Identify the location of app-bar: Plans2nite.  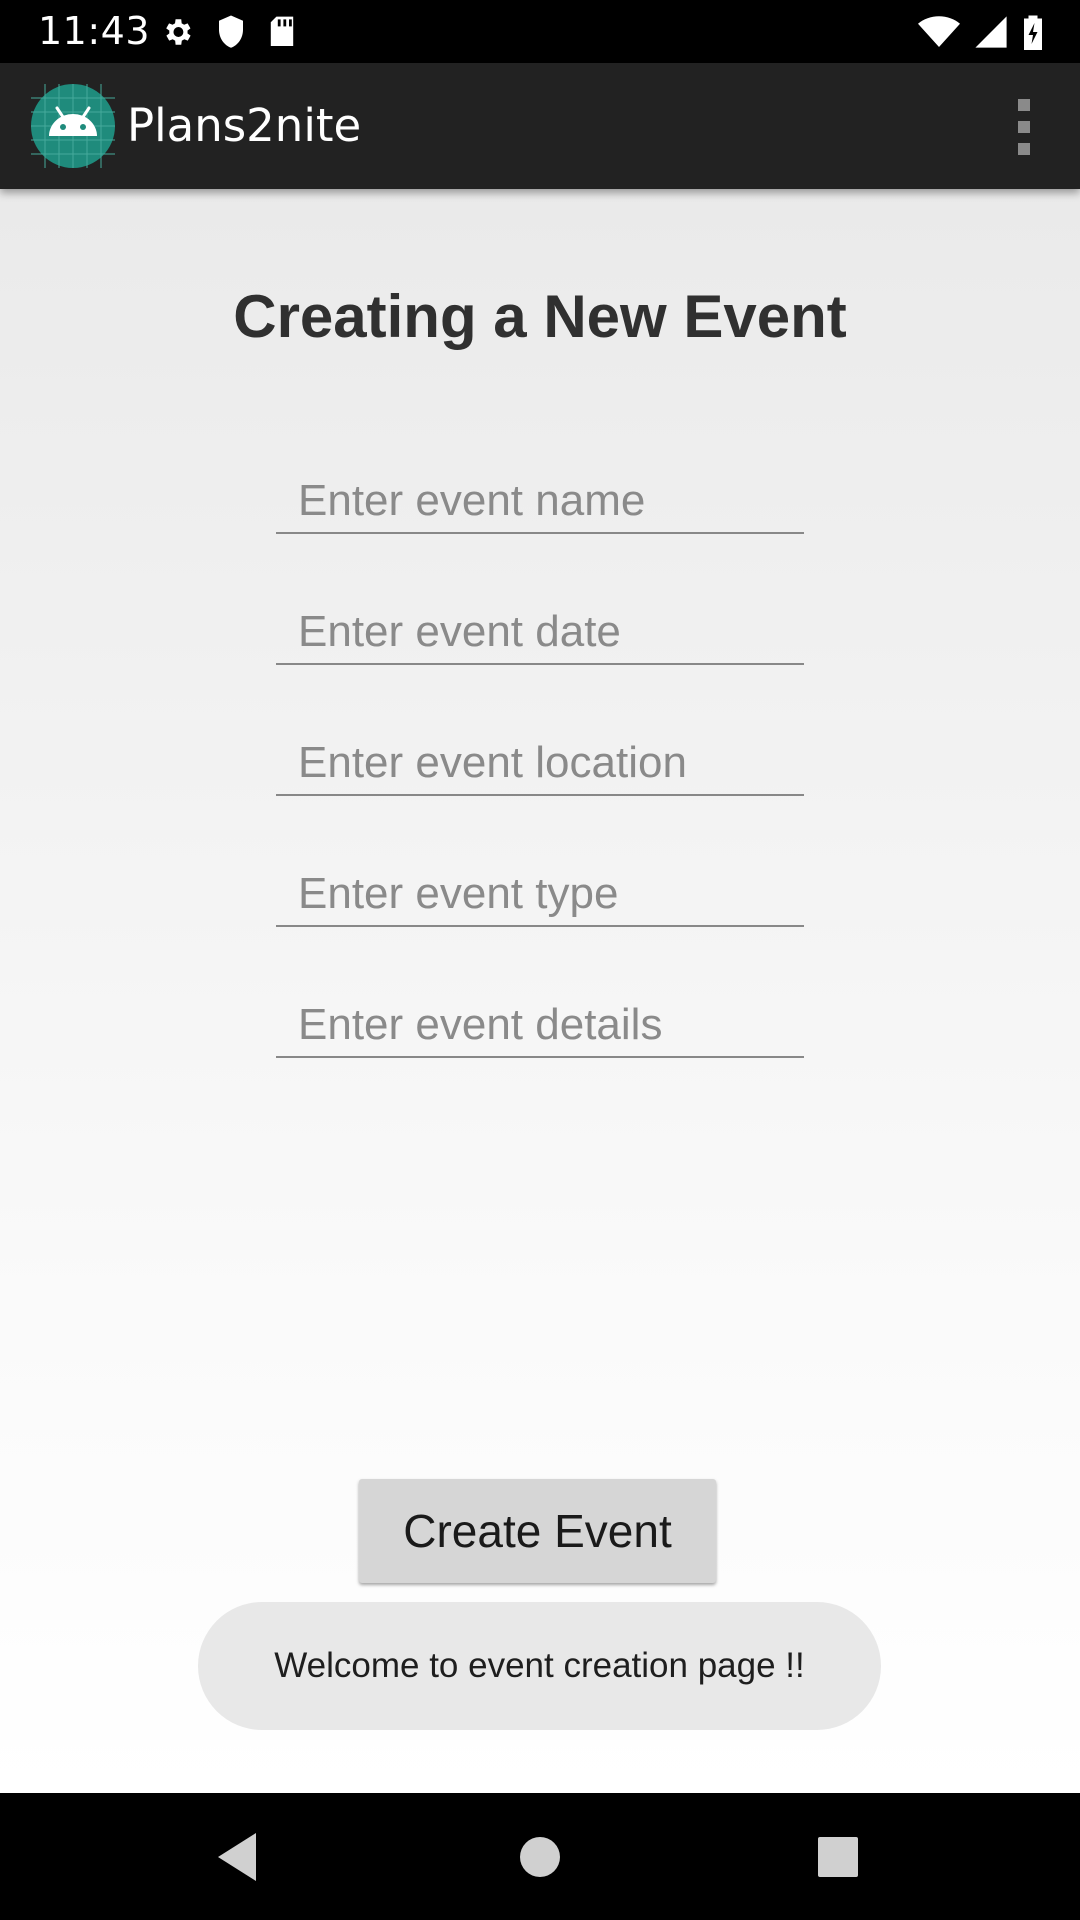
(540, 126).